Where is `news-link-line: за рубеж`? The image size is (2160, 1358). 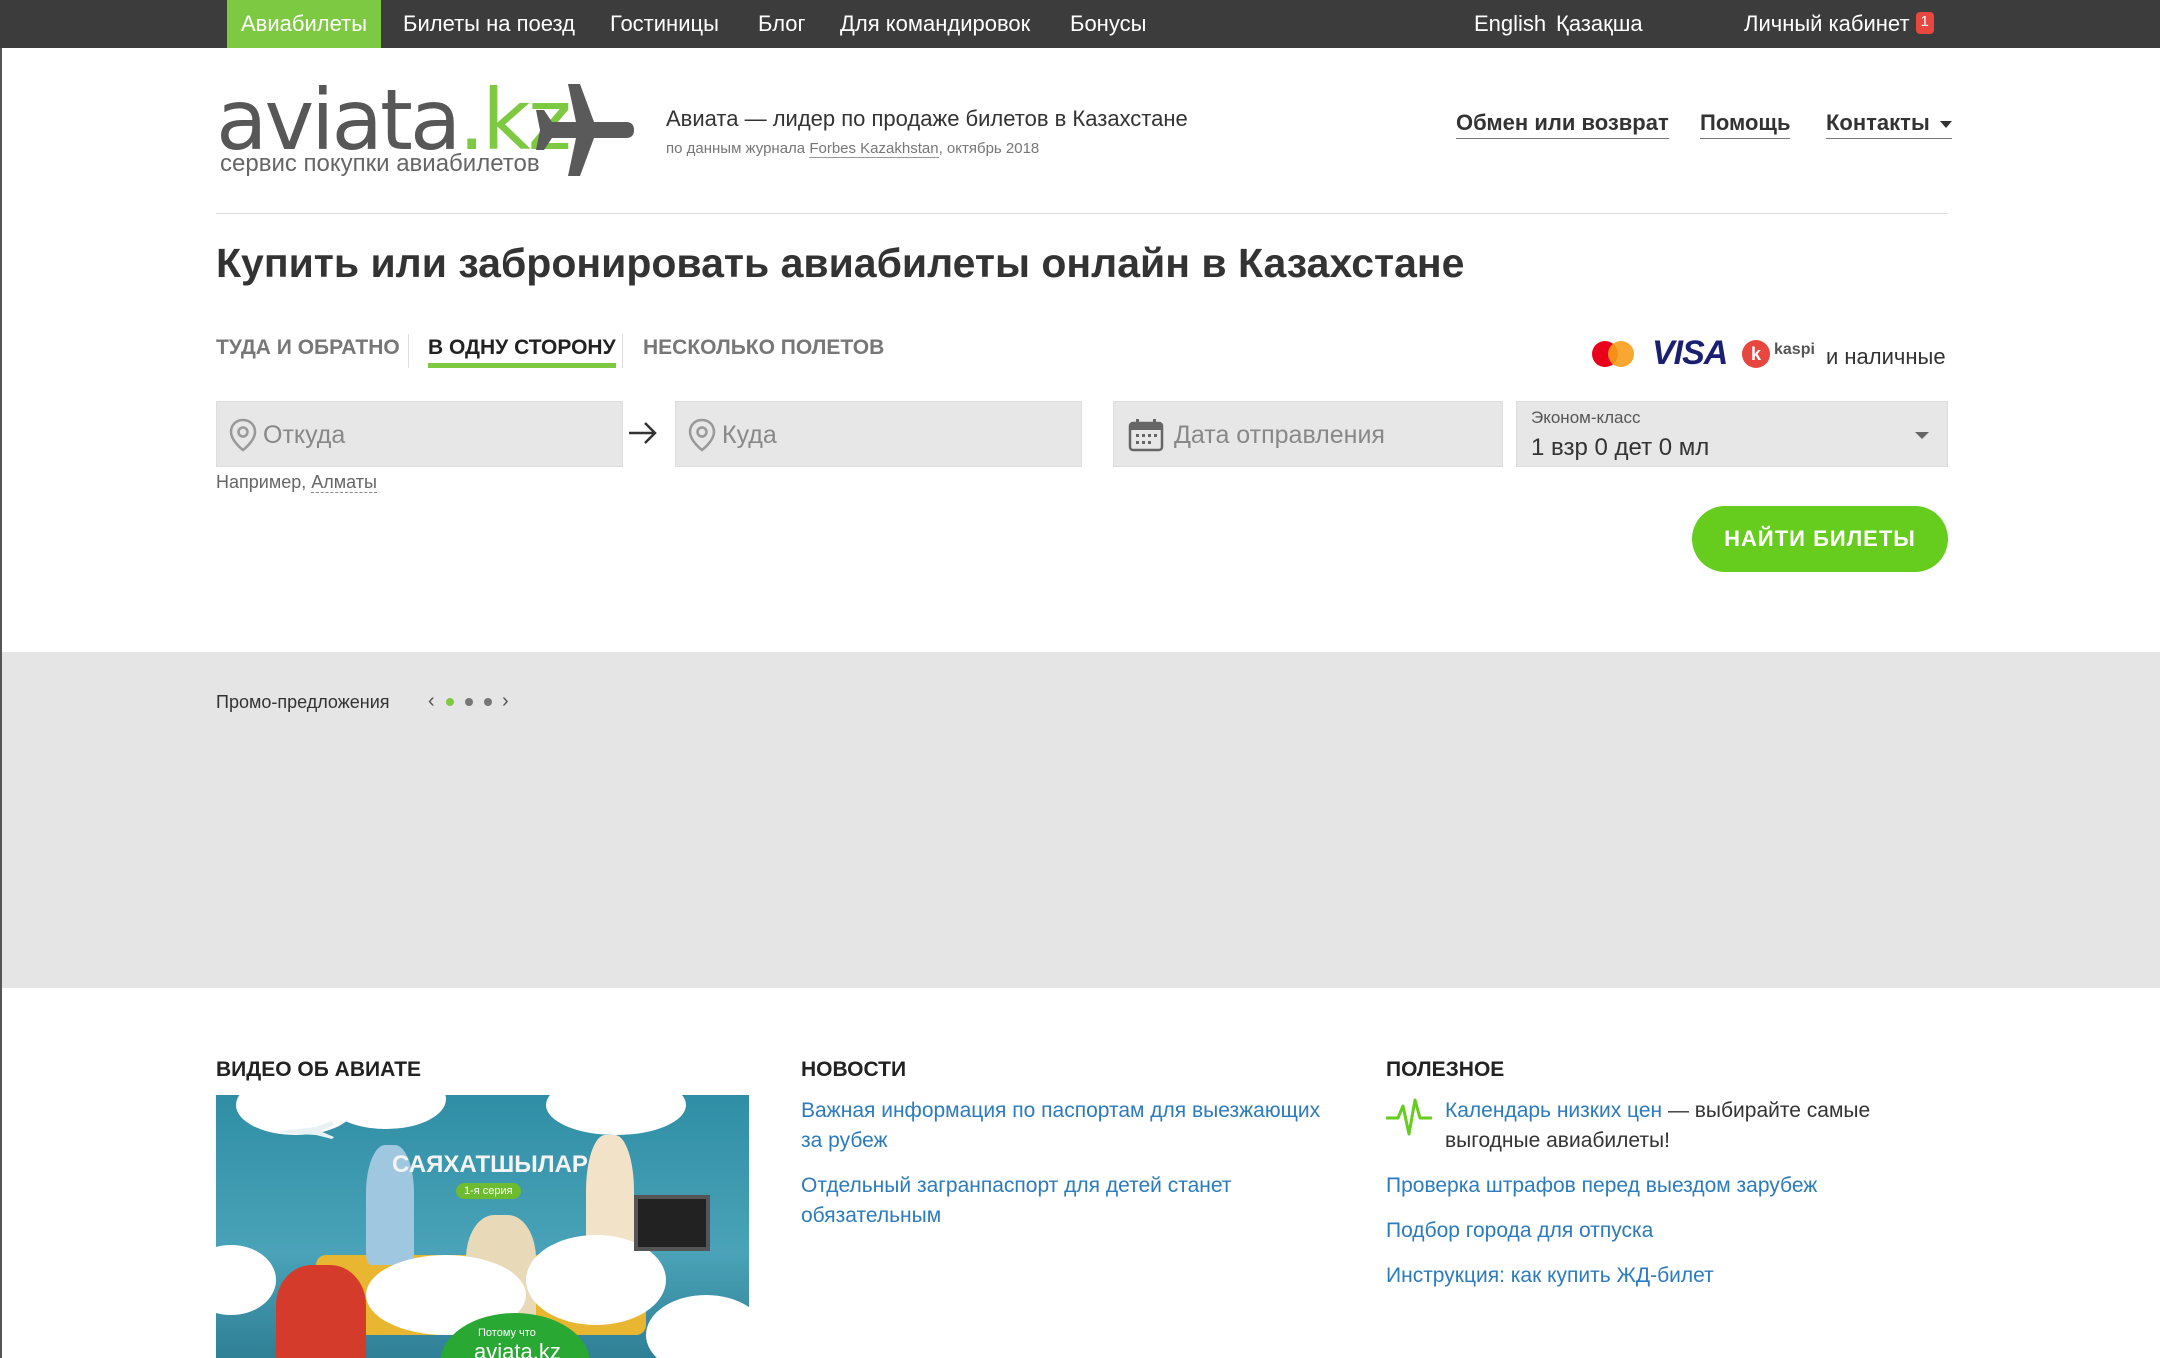
news-link-line: за рубеж is located at coordinates (844, 1140).